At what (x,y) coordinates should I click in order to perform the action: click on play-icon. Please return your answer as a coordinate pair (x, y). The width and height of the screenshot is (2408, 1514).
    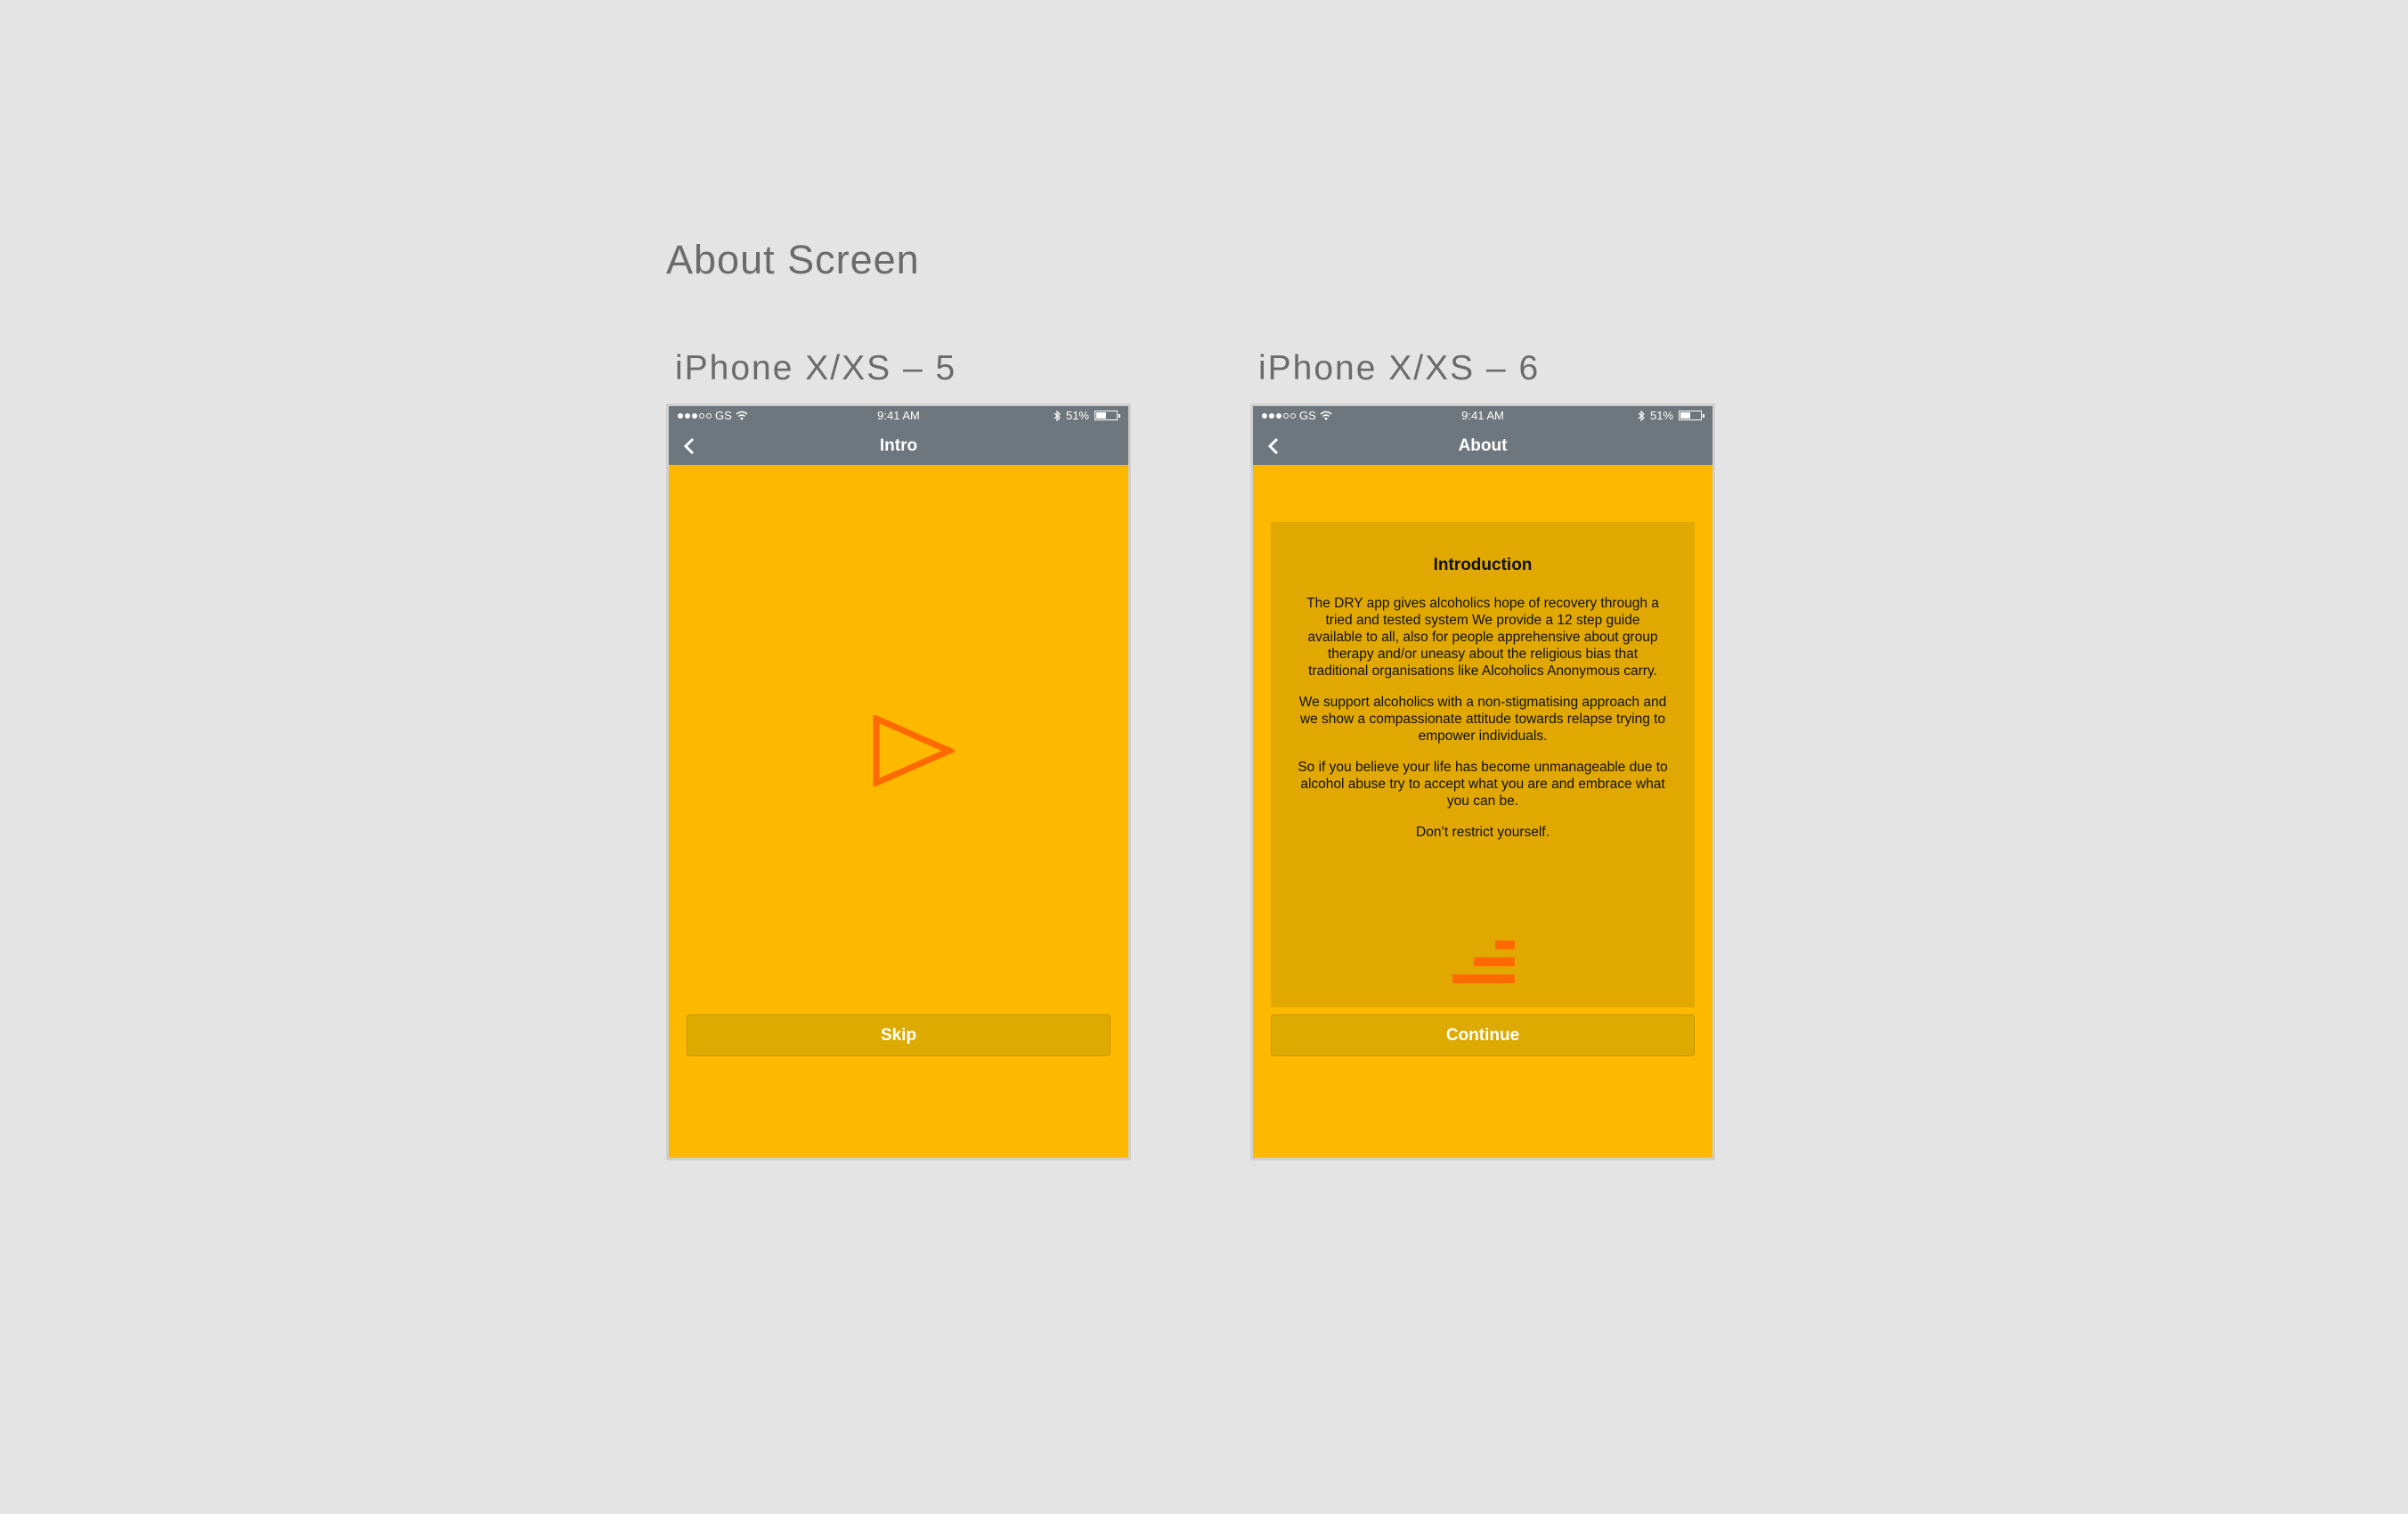
    Looking at the image, I should click on (914, 750).